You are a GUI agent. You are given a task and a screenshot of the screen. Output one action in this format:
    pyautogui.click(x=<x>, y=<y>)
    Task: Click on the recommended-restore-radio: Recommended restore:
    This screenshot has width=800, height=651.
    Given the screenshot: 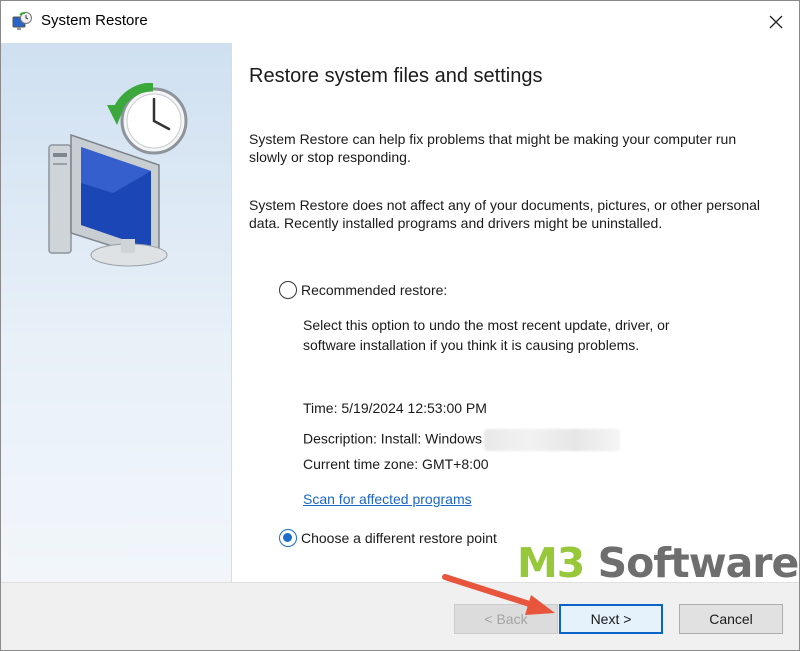 What is the action you would take?
    pyautogui.click(x=363, y=290)
    